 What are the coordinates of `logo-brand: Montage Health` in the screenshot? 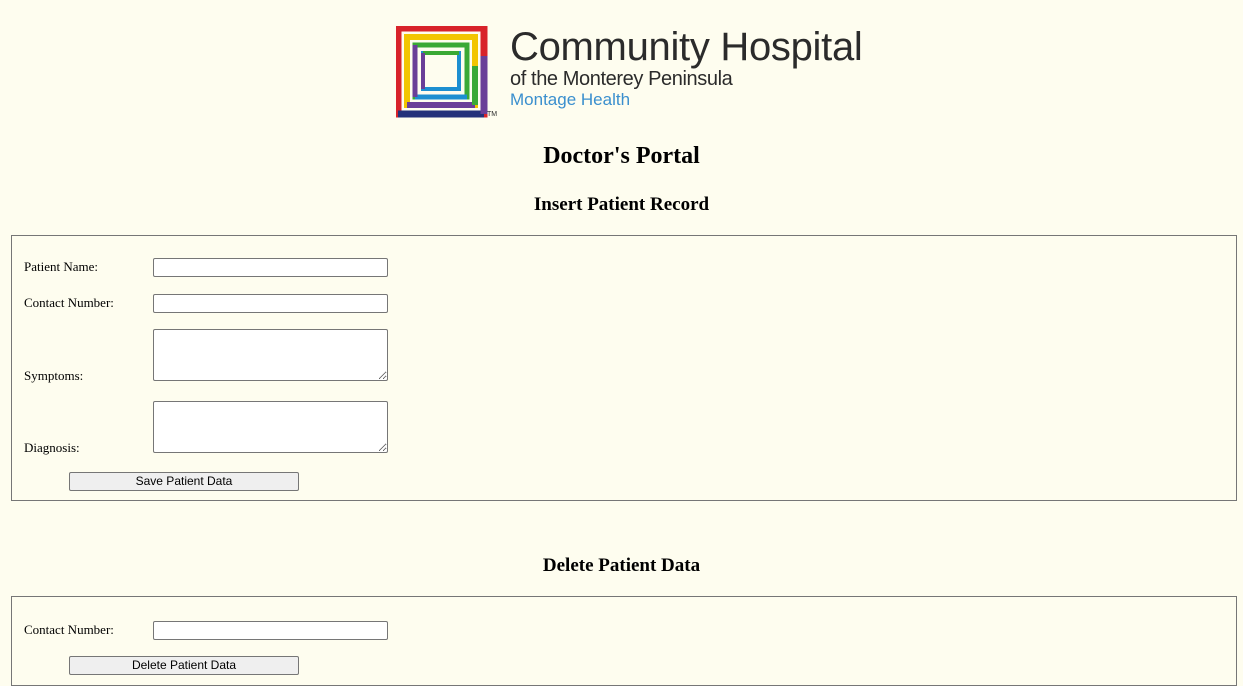 It's located at (570, 99).